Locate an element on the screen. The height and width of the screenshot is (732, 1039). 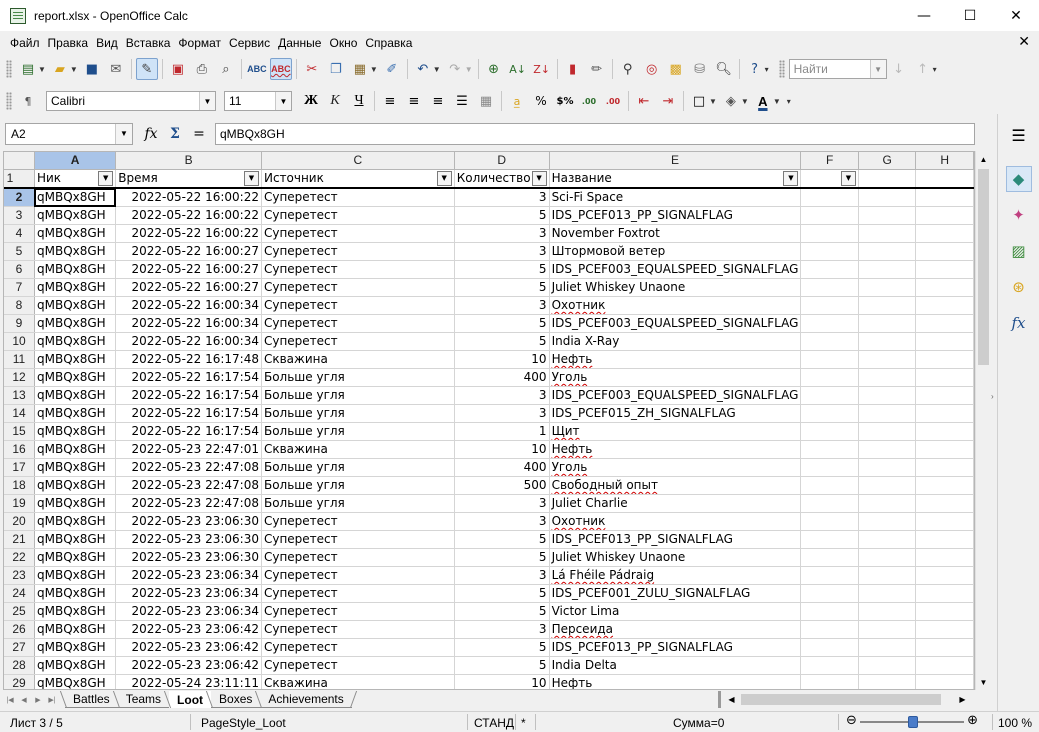
vertical-scroll-thumb is located at coordinates (983, 267).